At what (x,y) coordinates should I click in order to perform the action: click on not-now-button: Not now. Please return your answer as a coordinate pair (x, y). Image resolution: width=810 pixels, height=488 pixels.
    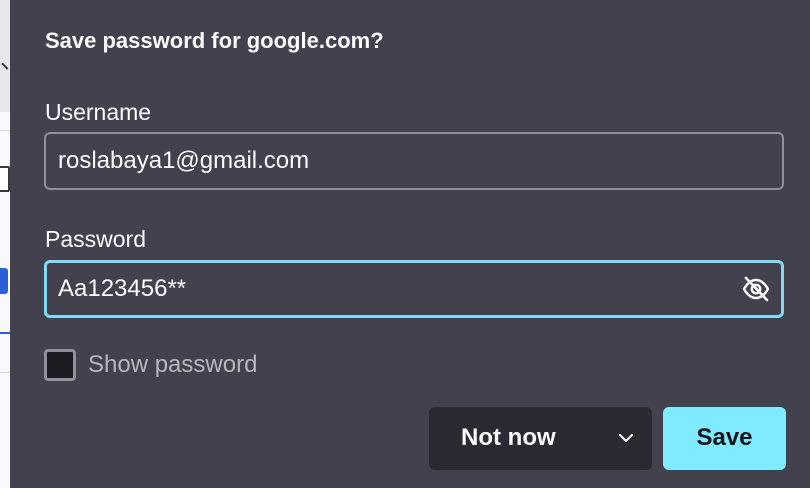
    Looking at the image, I should click on (540, 438).